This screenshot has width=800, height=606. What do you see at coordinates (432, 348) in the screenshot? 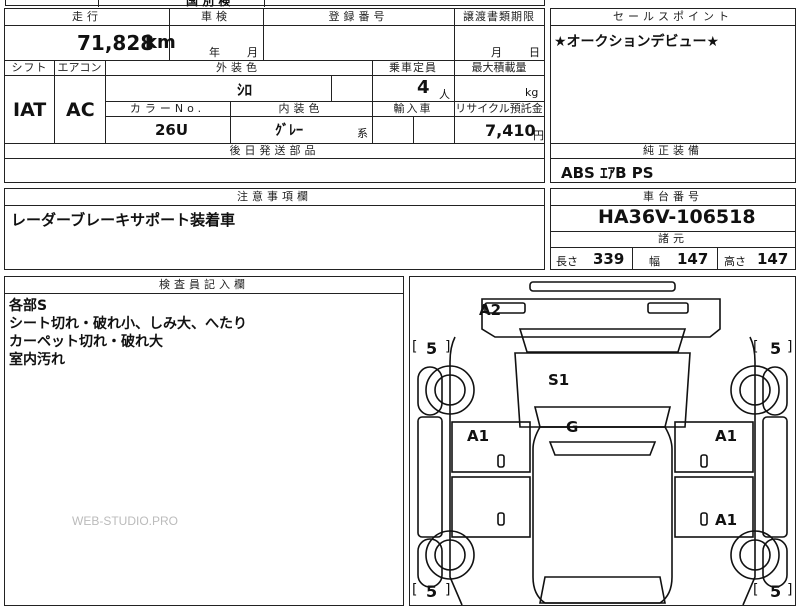
I see `tire-fl-score: 5` at bounding box center [432, 348].